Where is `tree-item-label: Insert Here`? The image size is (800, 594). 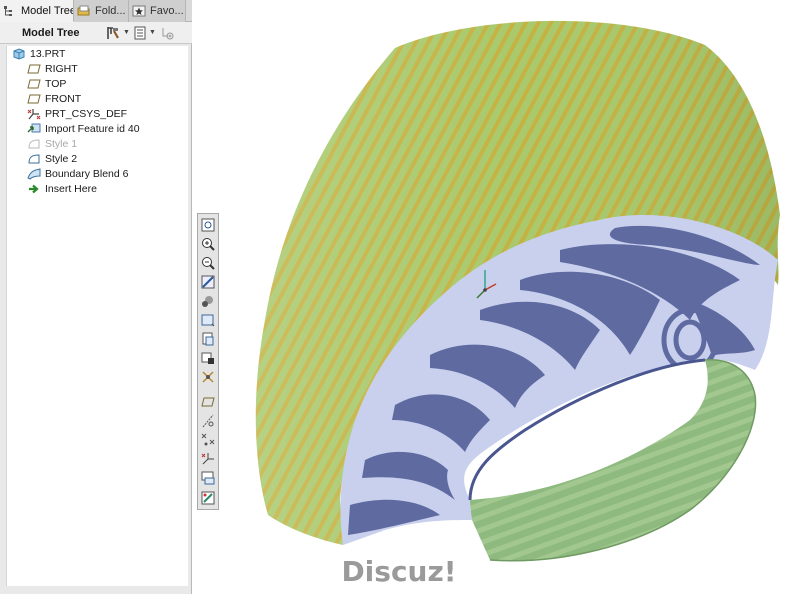
tree-item-label: Insert Here is located at coordinates (71, 188).